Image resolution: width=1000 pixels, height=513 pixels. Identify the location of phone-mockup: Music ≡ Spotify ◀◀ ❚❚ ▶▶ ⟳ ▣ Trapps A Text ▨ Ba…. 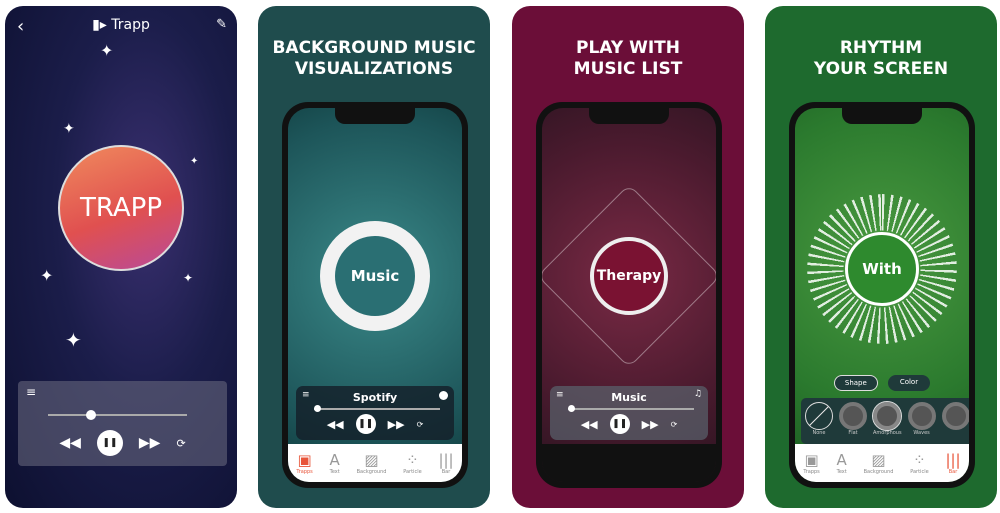
(375, 295).